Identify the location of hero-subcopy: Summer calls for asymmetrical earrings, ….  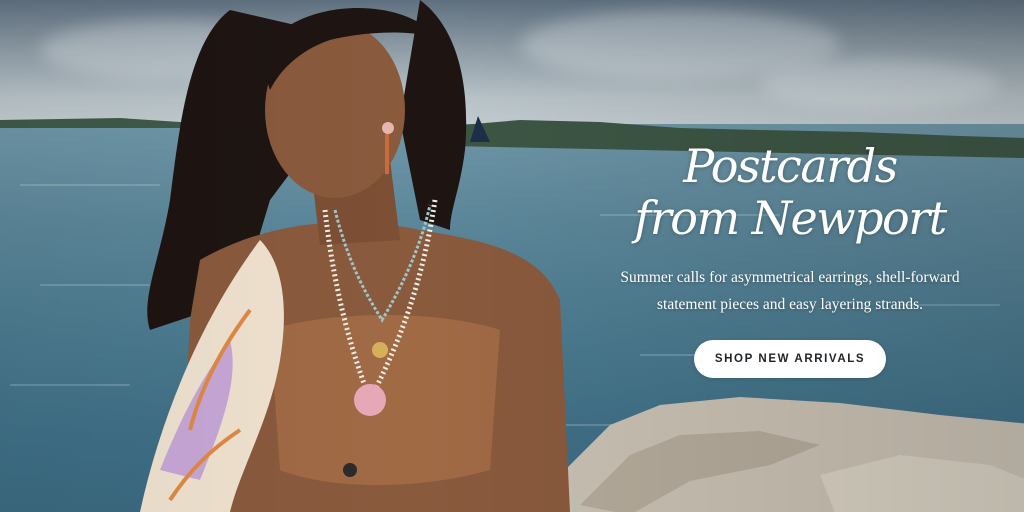
(790, 291).